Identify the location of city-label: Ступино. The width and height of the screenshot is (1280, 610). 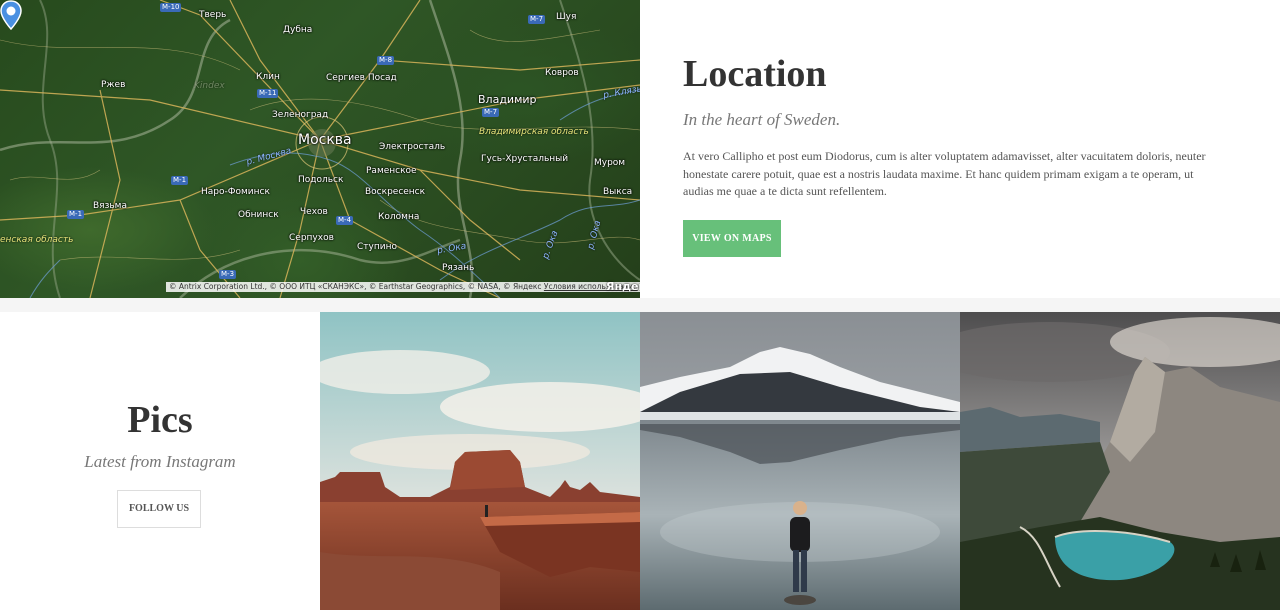
(377, 247).